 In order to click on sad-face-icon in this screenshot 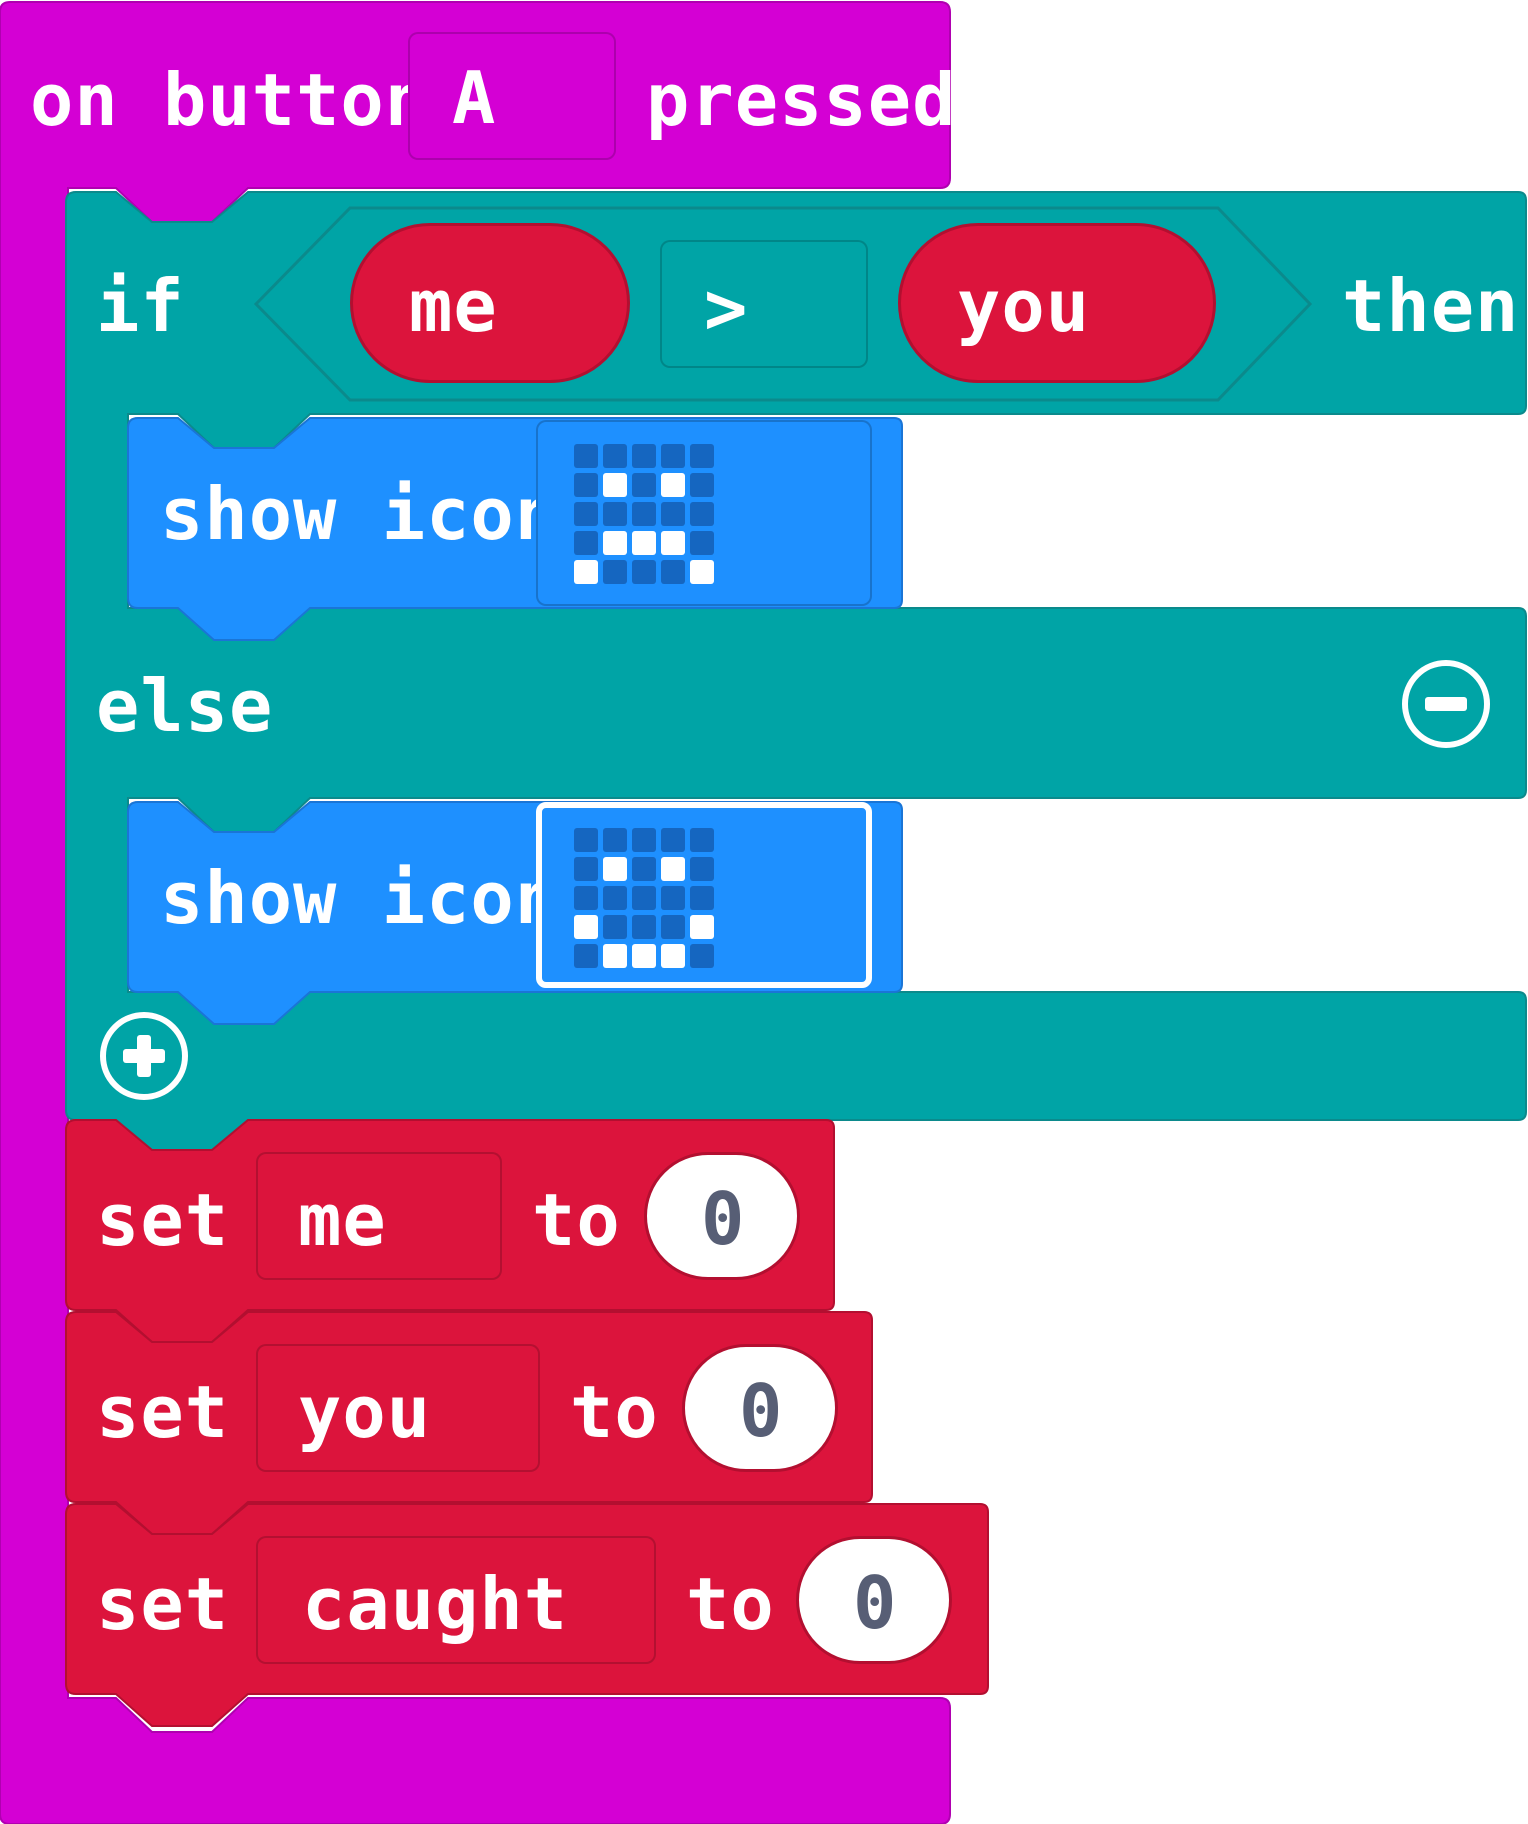, I will do `click(644, 898)`.